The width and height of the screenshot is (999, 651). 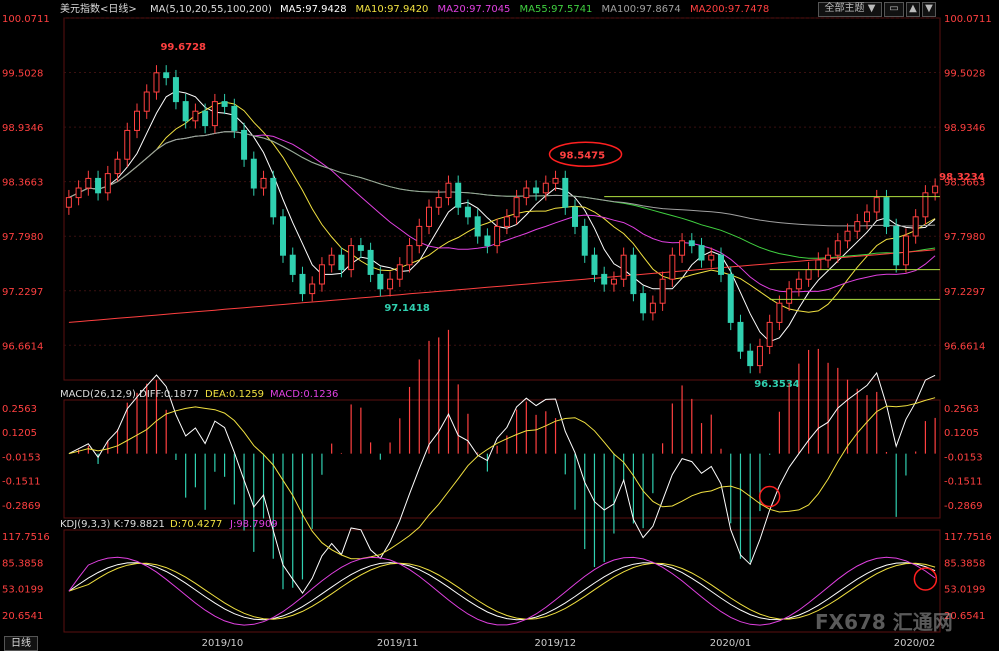 I want to click on window-menu-icon: ▭, so click(x=894, y=9).